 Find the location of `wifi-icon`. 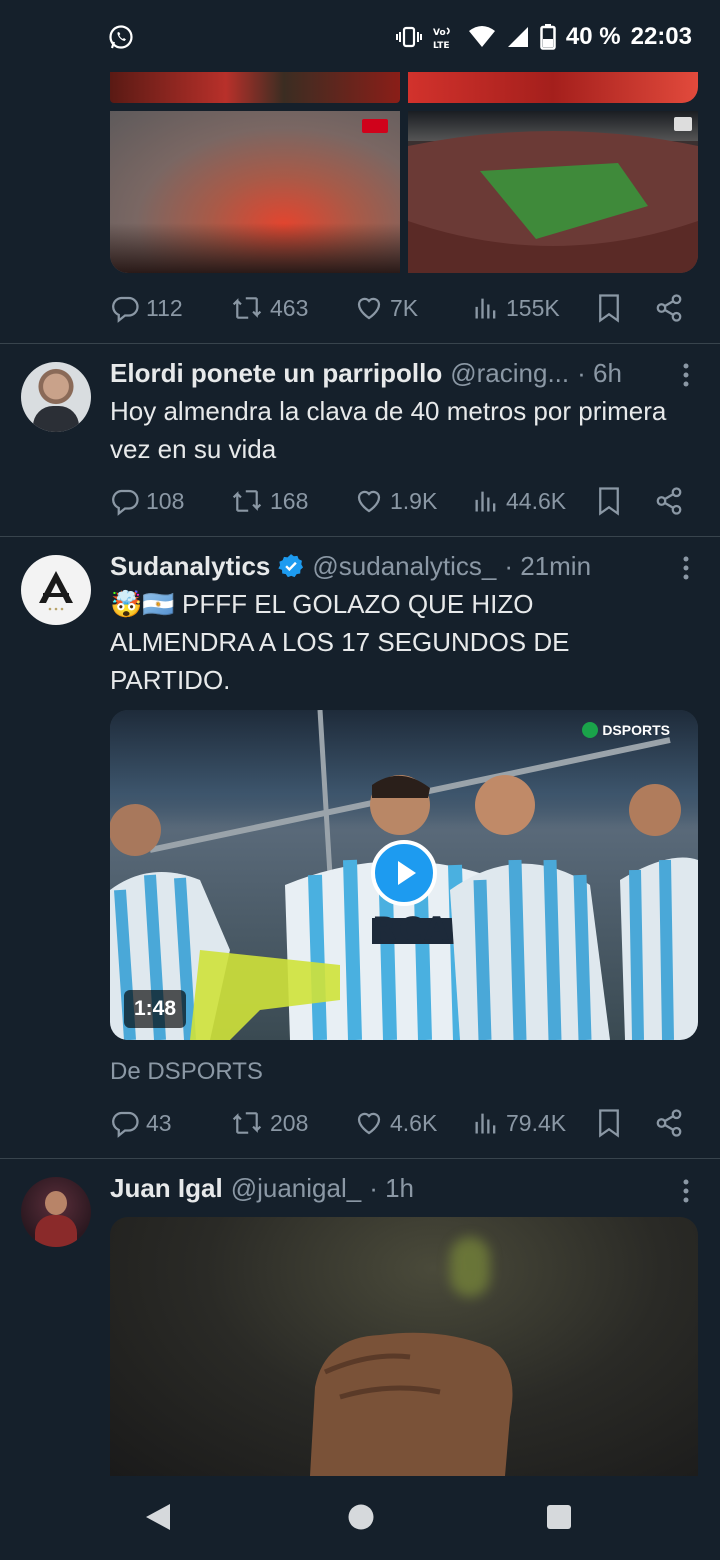

wifi-icon is located at coordinates (481, 36).